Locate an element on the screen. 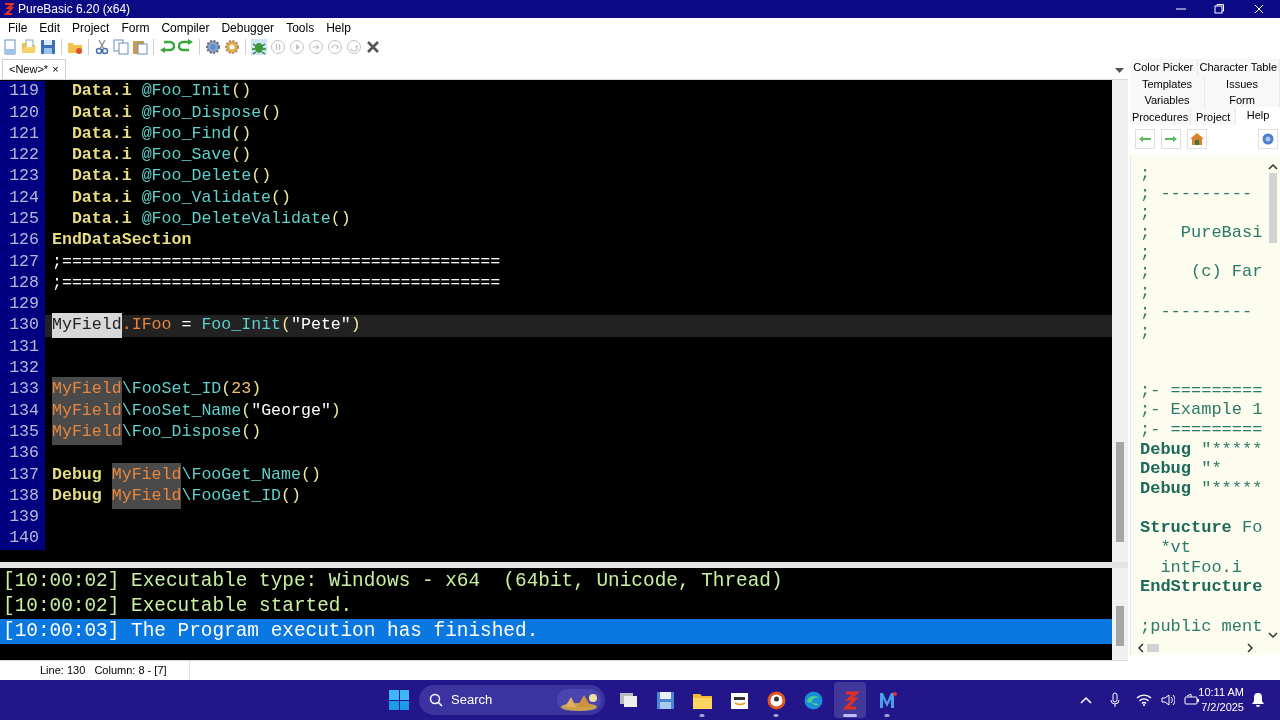 The width and height of the screenshot is (1280, 720). dropdown-arrow-icon is located at coordinates (1119, 70).